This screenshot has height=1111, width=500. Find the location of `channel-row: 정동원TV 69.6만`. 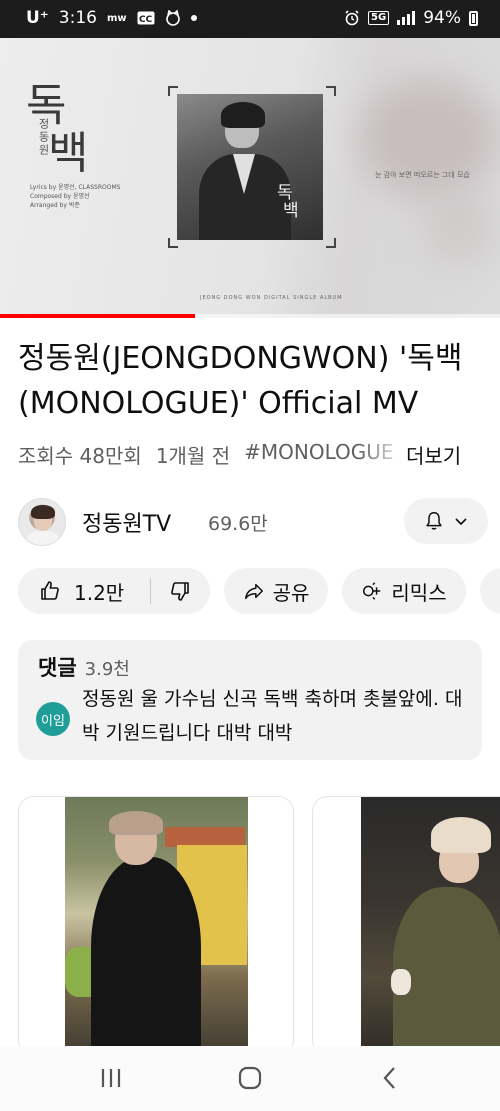

channel-row: 정동원TV 69.6만 is located at coordinates (253, 522).